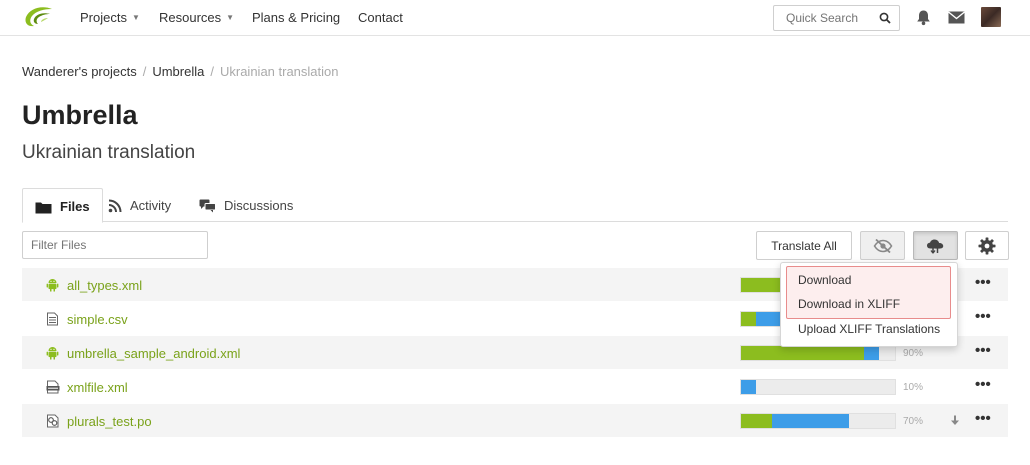  I want to click on breadcrumb-projects: Wanderer's projects, so click(79, 71).